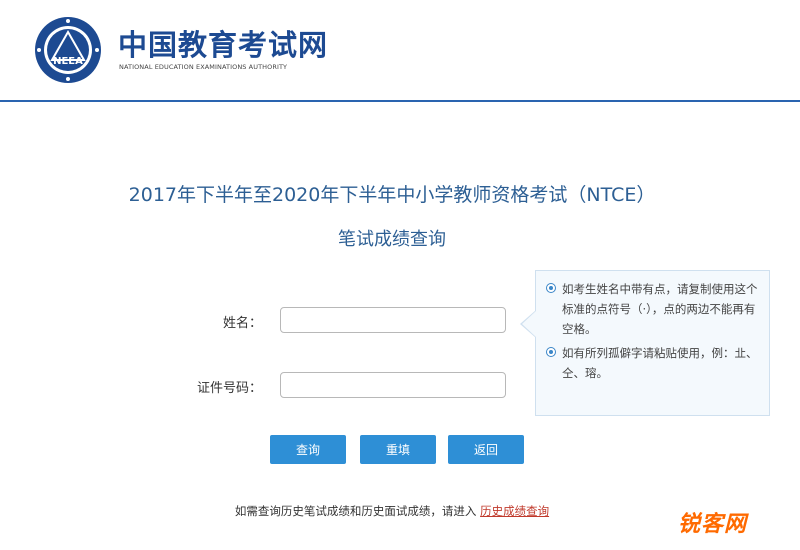 This screenshot has width=800, height=550. Describe the element at coordinates (68, 50) in the screenshot. I see `neea-logo: NEEA` at that location.